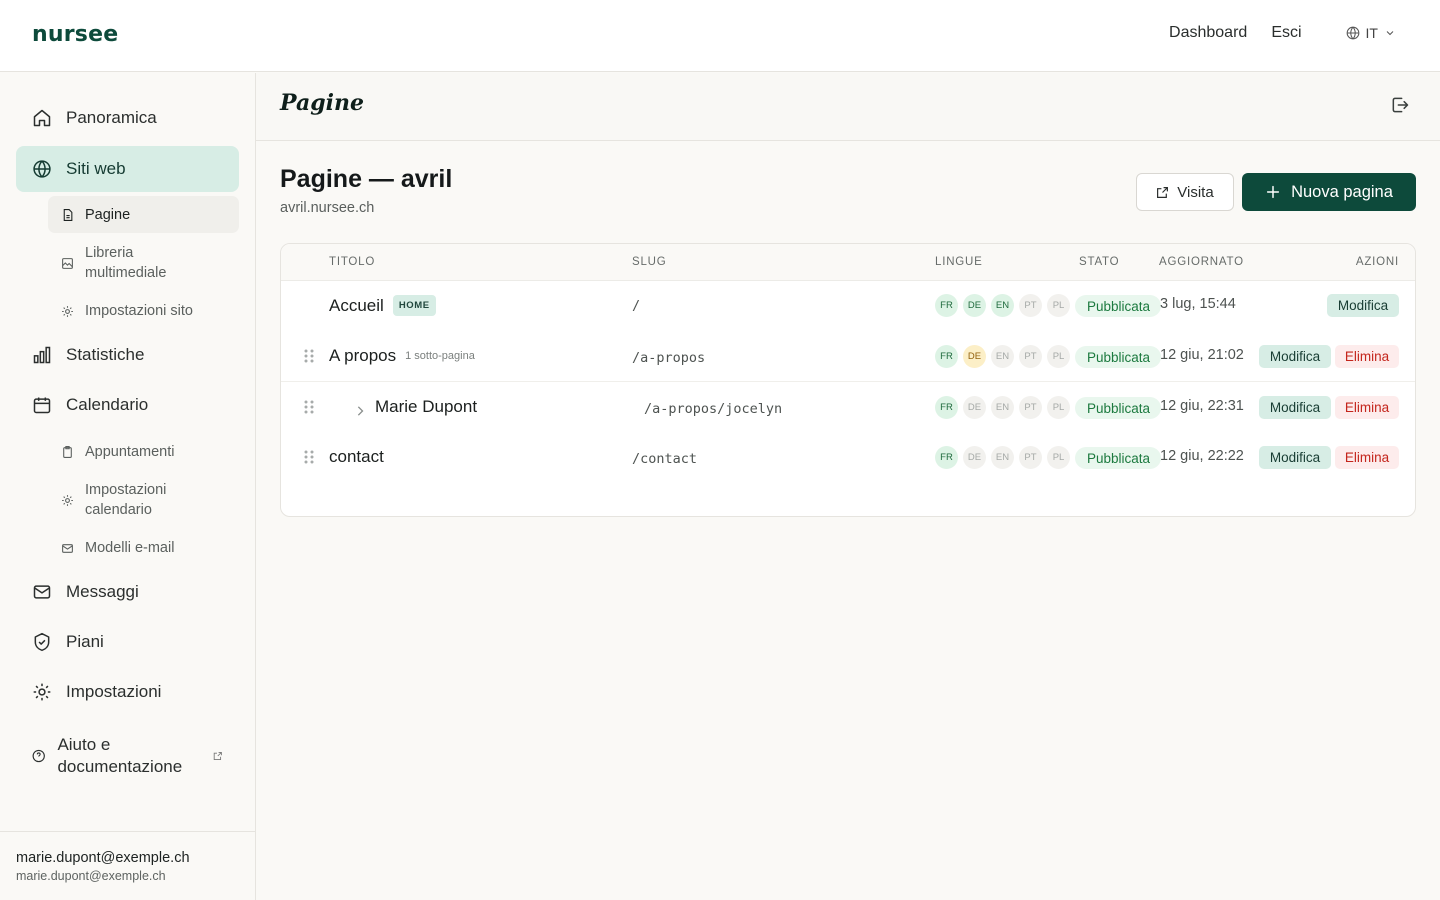  What do you see at coordinates (414, 305) in the screenshot?
I see `home-badge: HOME` at bounding box center [414, 305].